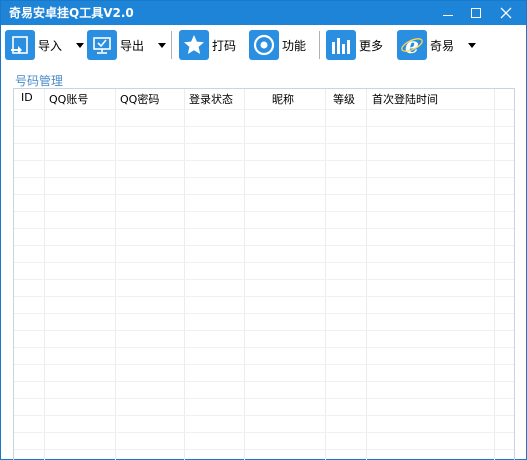 The height and width of the screenshot is (460, 527). Describe the element at coordinates (102, 45) in the screenshot. I see `export-icon` at that location.